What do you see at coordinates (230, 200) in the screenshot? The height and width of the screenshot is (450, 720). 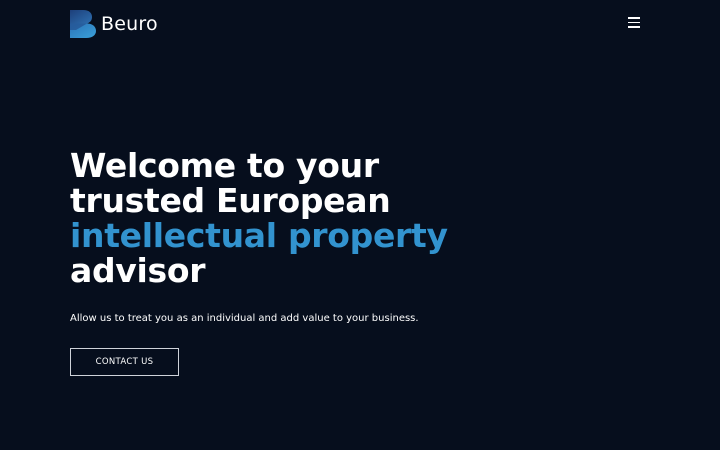 I see `hero-title-line-2: trusted European` at bounding box center [230, 200].